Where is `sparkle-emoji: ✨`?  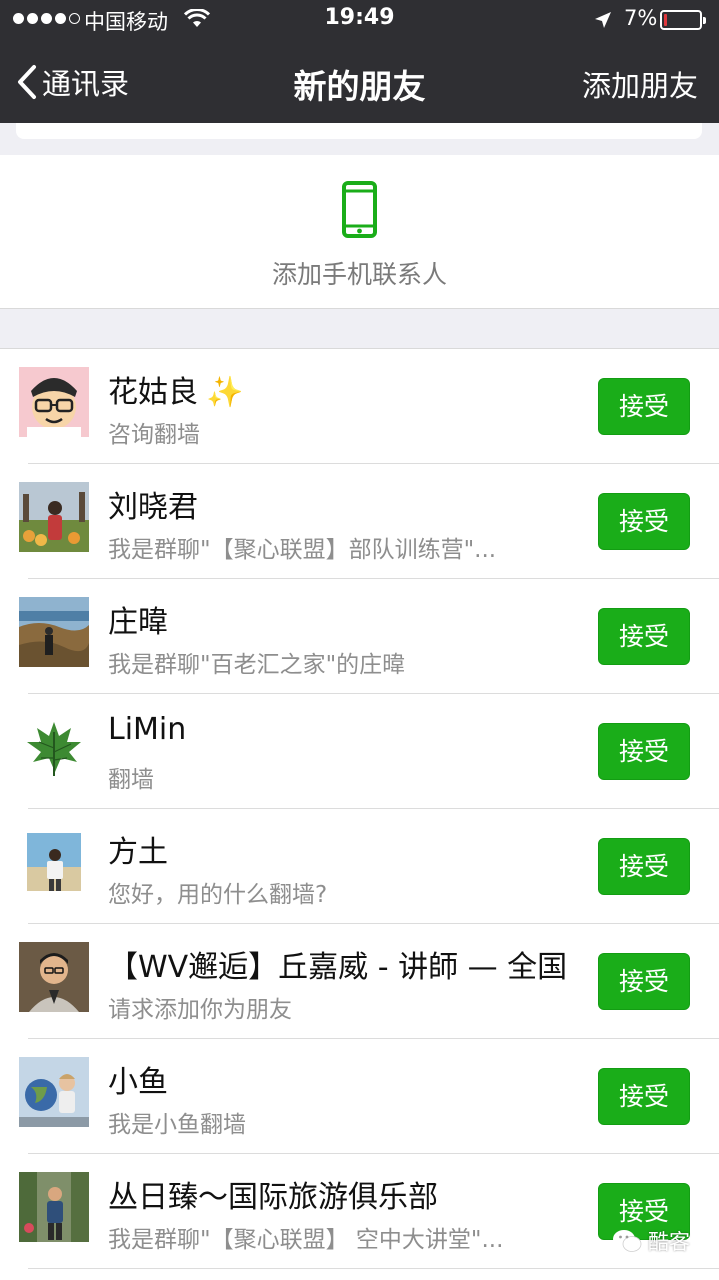
sparkle-emoji: ✨ is located at coordinates (225, 392).